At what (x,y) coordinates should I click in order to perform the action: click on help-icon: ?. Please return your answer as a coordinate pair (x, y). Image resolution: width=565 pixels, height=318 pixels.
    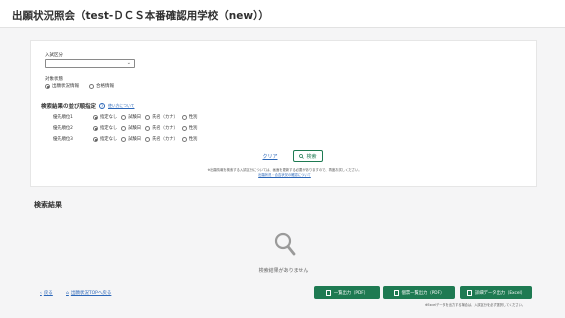
    Looking at the image, I should click on (102, 106).